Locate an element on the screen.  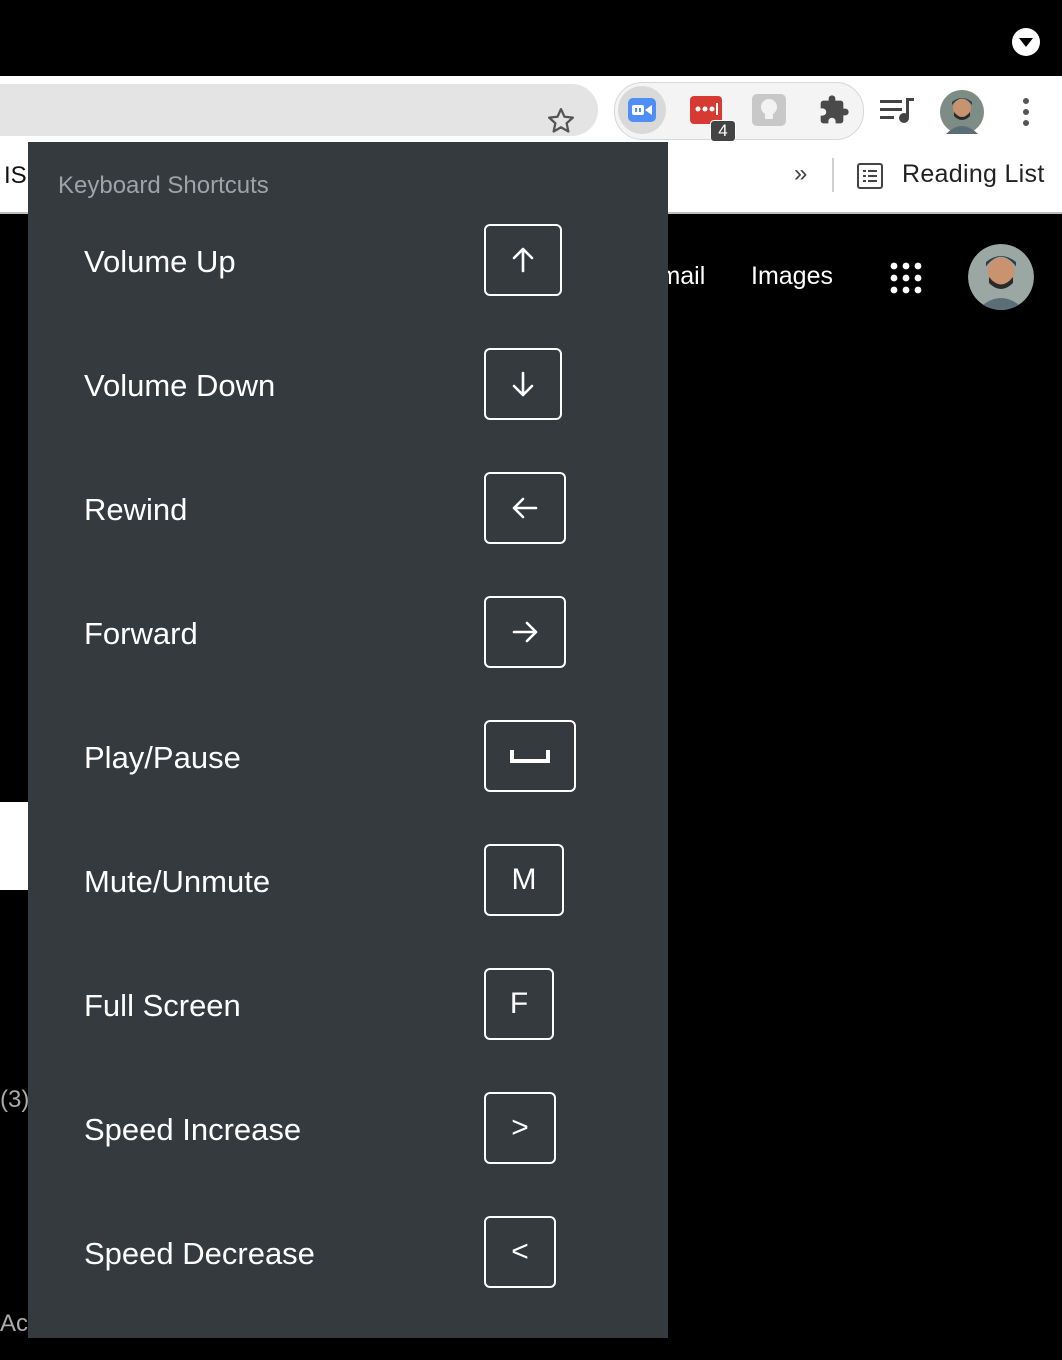
video-extension-icon is located at coordinates (642, 110).